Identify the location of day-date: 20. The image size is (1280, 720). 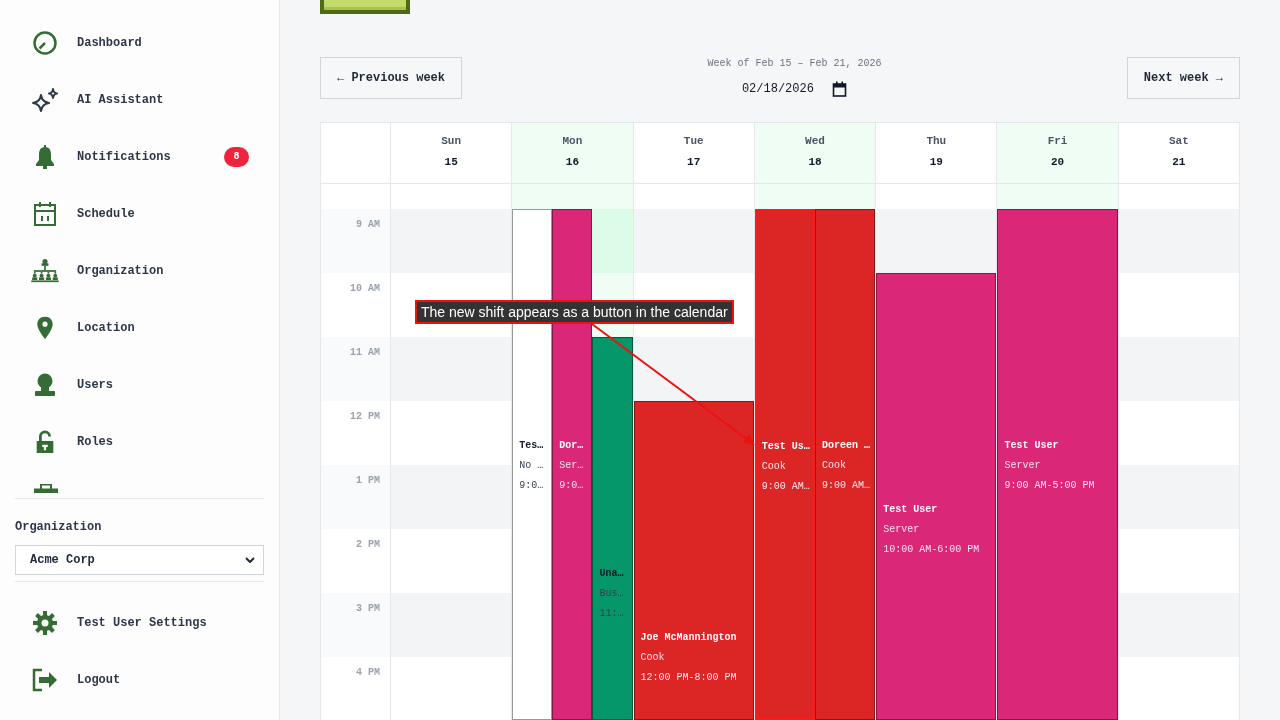
(1057, 162).